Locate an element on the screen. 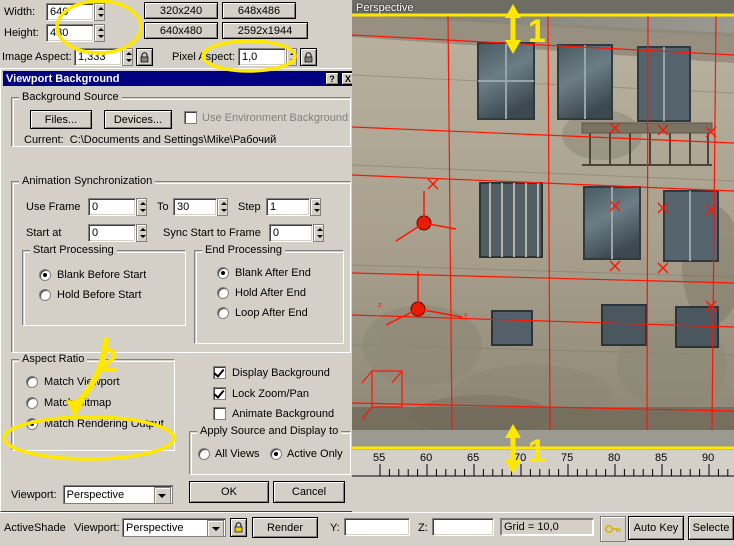 This screenshot has height=546, width=734. use-environment-background-checkbox is located at coordinates (190, 117).